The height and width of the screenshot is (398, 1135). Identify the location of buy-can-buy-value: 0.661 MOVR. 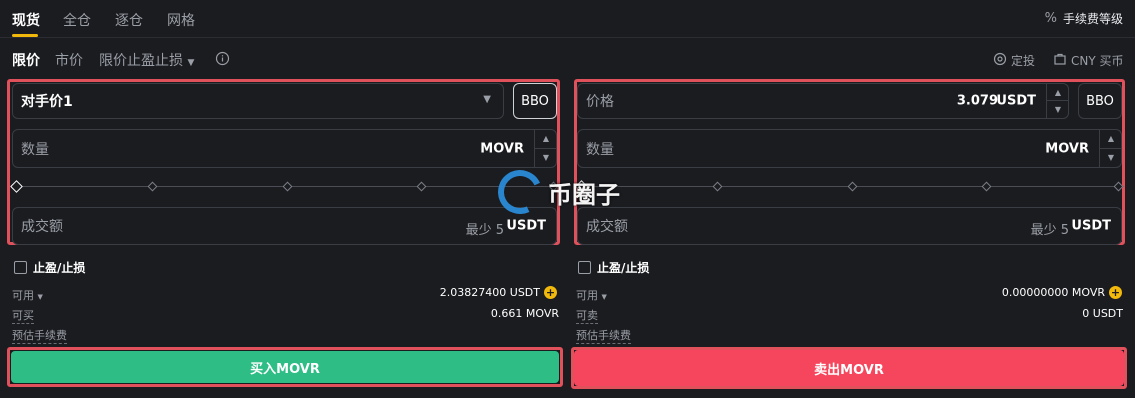
(524, 313).